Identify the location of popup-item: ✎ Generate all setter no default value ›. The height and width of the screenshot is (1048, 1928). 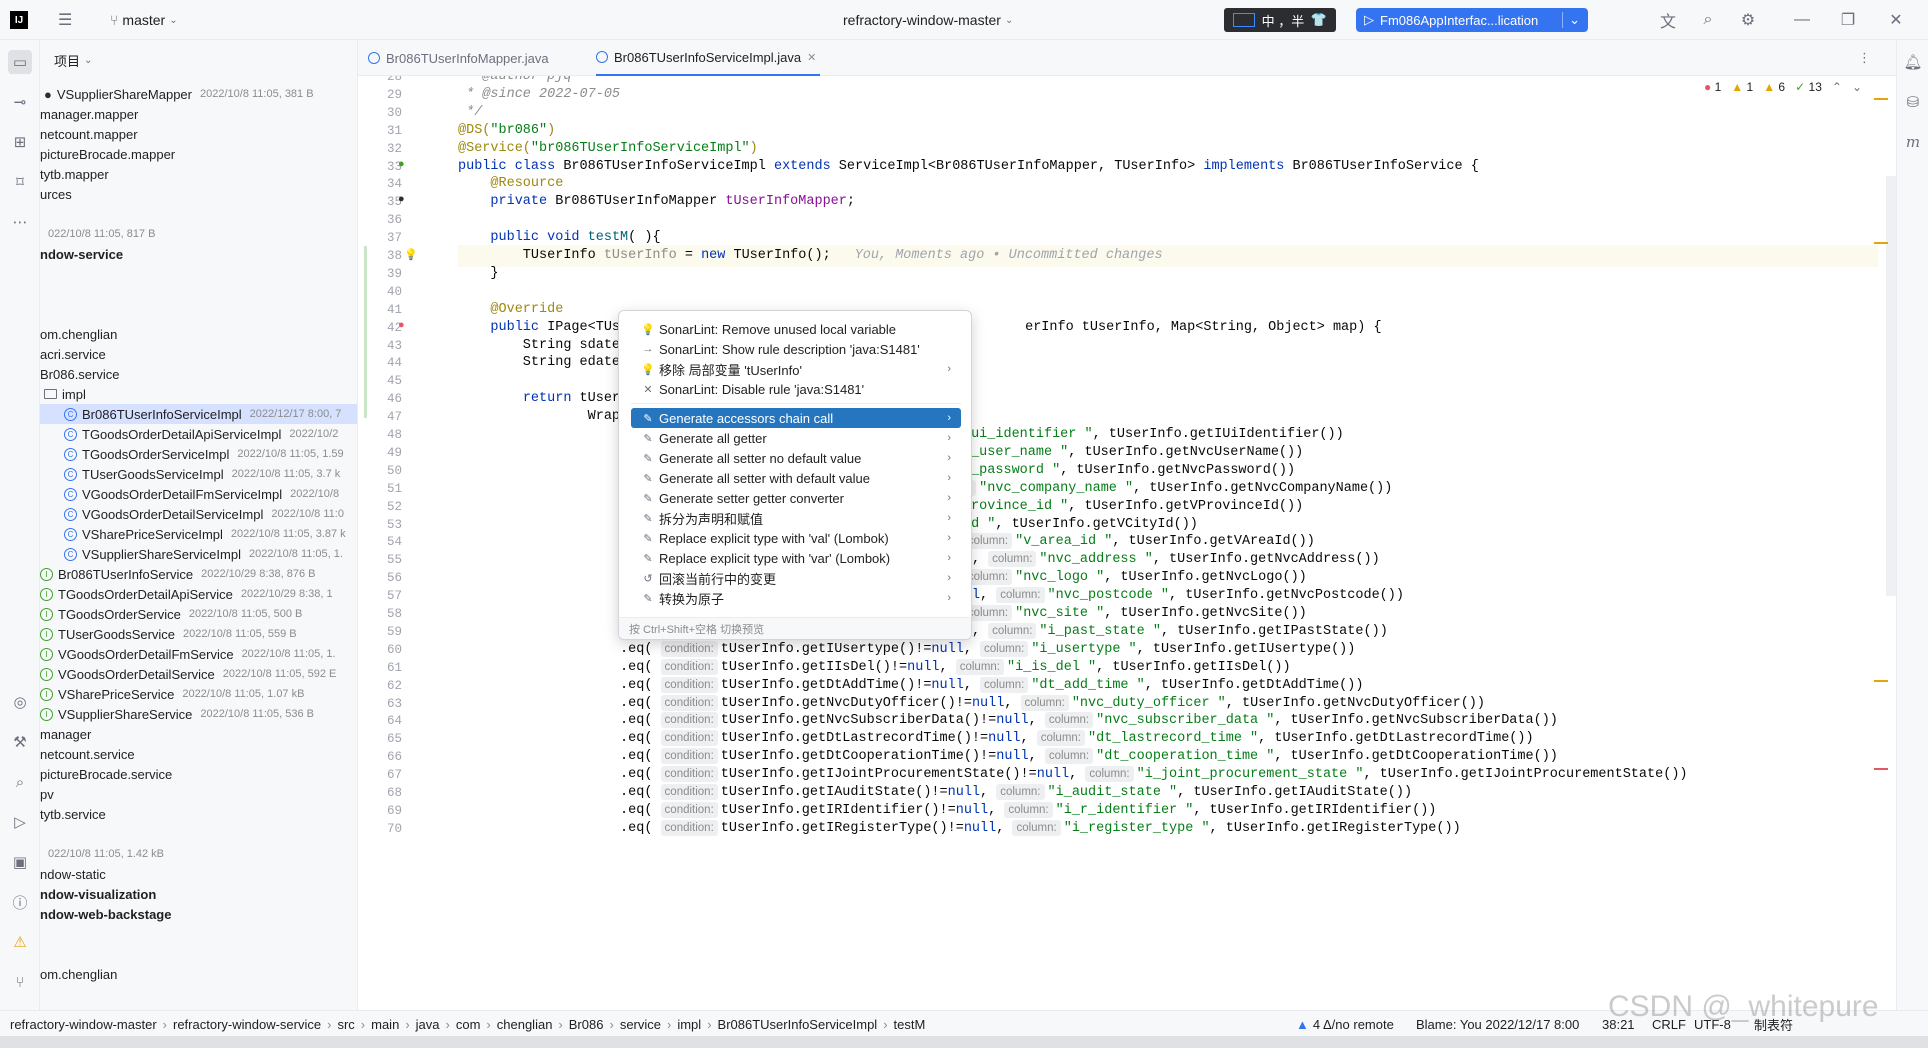
(796, 458).